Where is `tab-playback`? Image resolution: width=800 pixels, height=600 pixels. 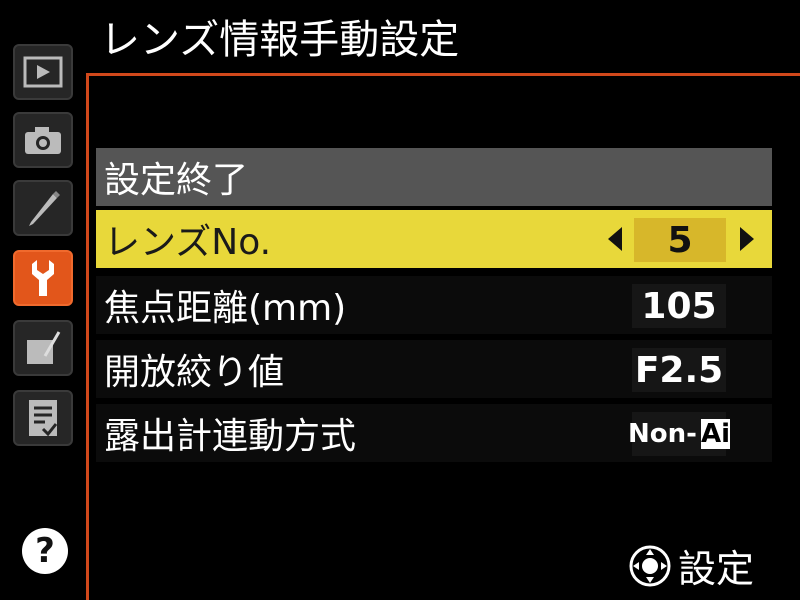
tab-playback is located at coordinates (43, 72).